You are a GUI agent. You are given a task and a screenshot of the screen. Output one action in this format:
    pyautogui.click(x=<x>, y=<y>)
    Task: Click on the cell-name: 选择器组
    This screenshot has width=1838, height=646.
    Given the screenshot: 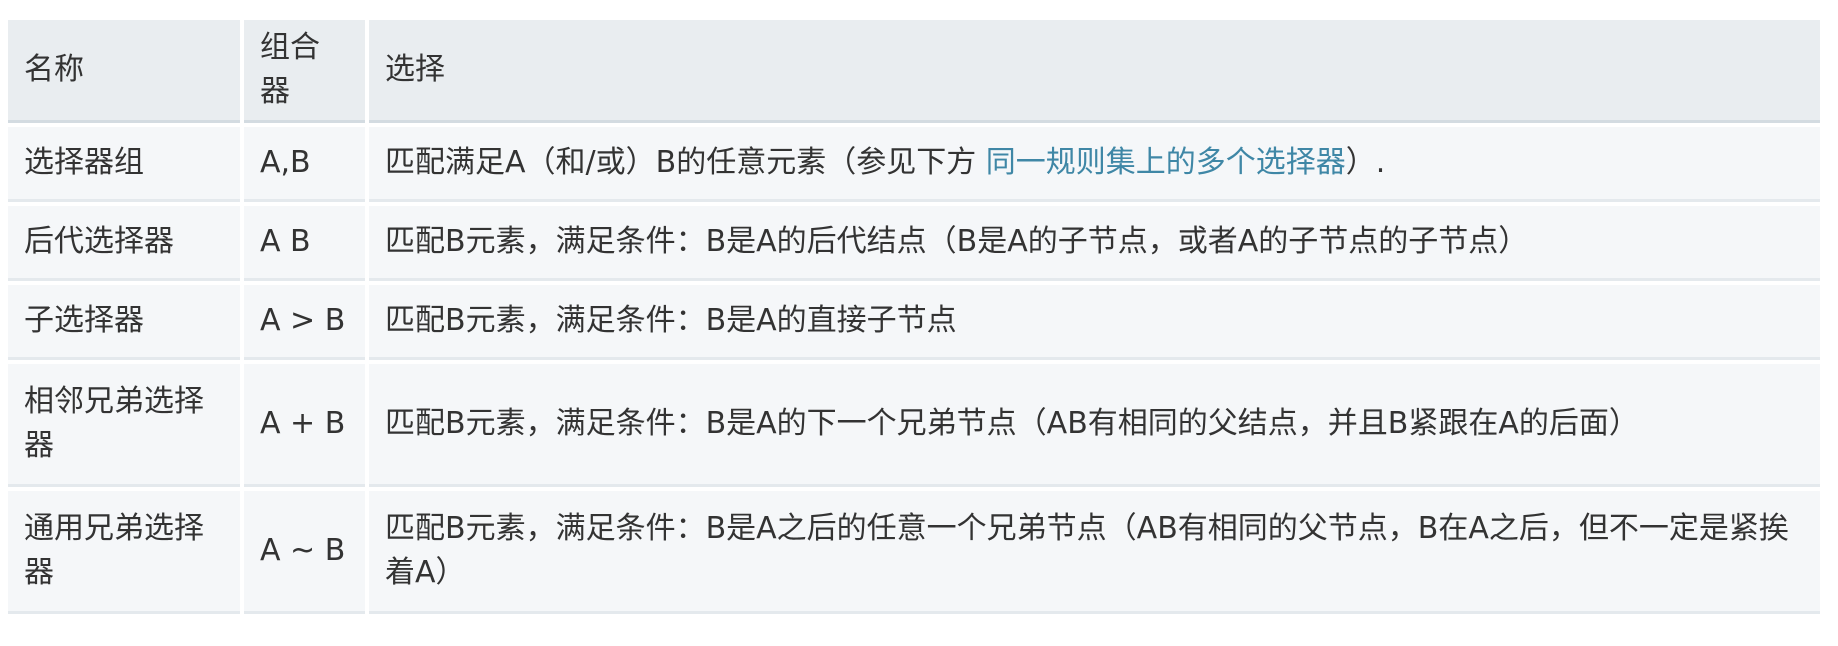 What is the action you would take?
    pyautogui.click(x=124, y=164)
    